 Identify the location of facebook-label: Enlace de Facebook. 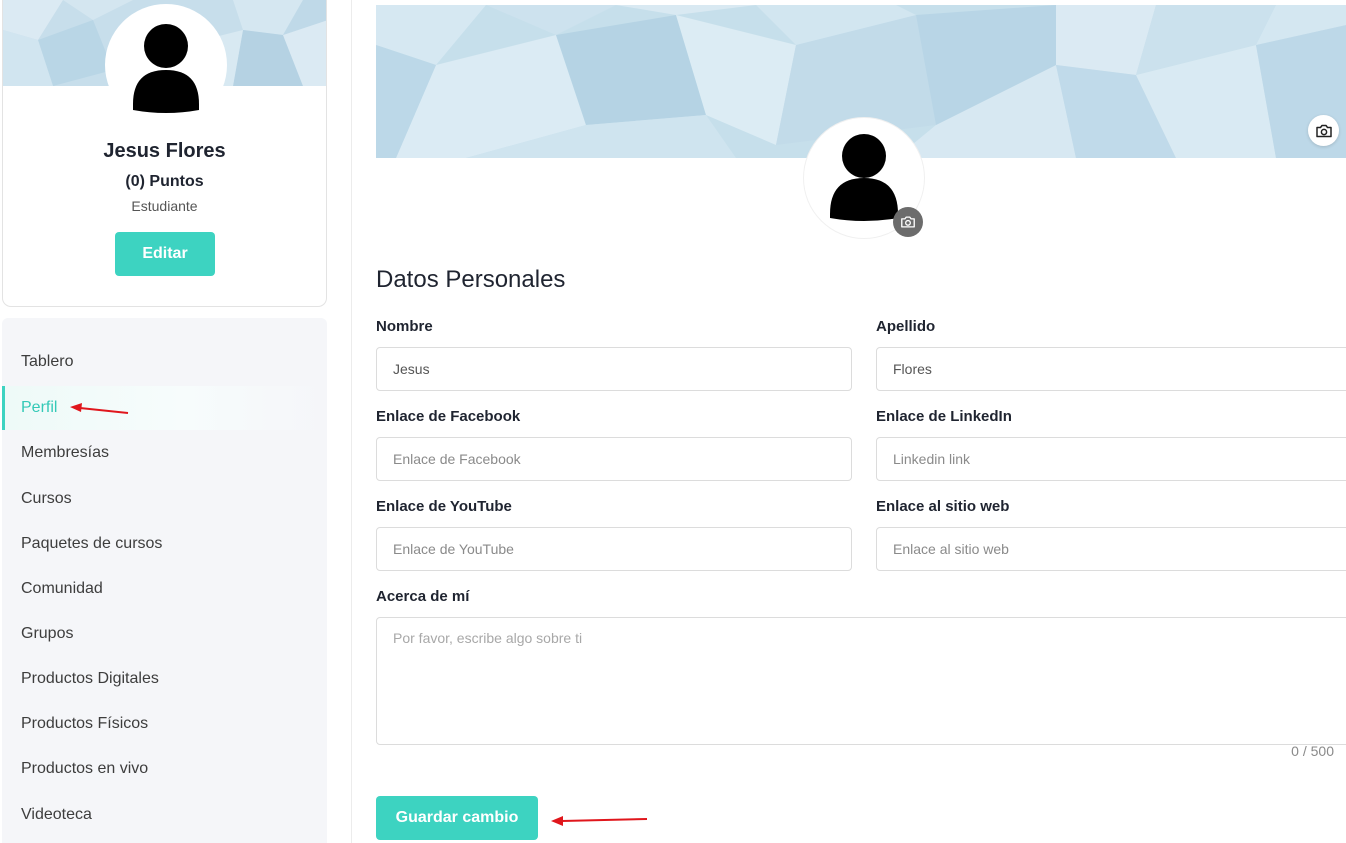
(448, 416).